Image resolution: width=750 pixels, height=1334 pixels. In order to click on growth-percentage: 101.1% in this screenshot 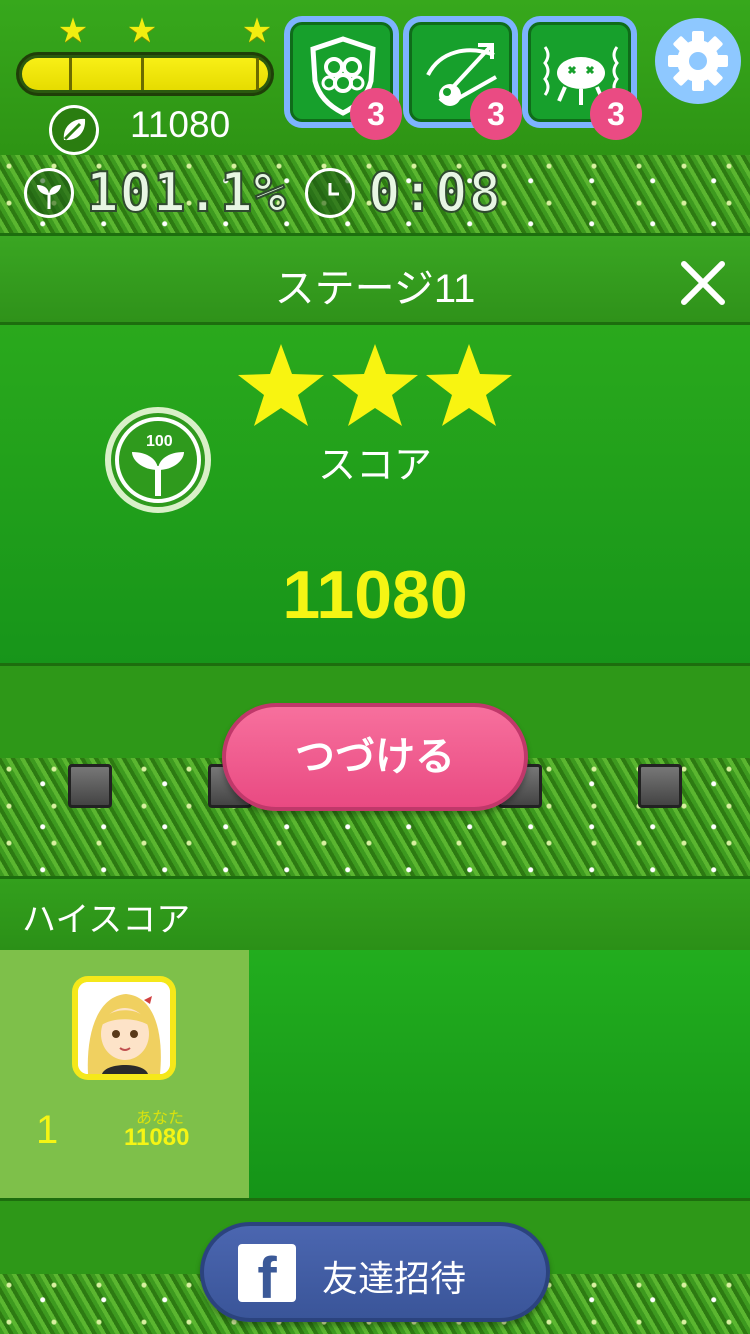, I will do `click(186, 192)`.